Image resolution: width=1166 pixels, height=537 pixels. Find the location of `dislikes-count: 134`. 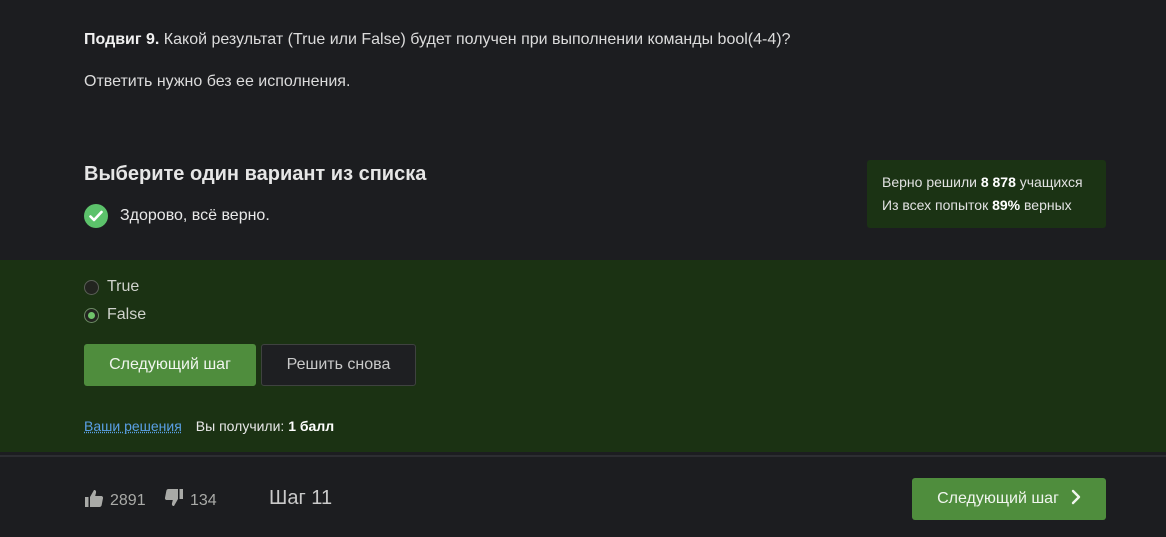

dislikes-count: 134 is located at coordinates (203, 500).